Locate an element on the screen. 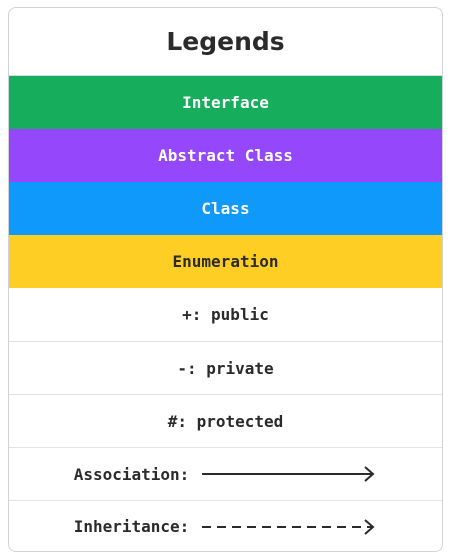  legend-protected: #: protected is located at coordinates (225, 420).